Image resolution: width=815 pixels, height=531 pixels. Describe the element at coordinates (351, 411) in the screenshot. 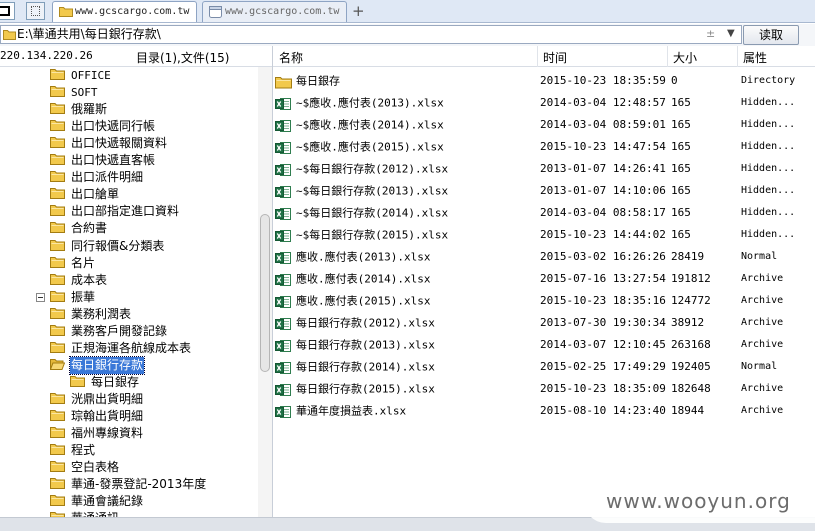

I see `file-name: 華通年度損益表.xlsx` at that location.